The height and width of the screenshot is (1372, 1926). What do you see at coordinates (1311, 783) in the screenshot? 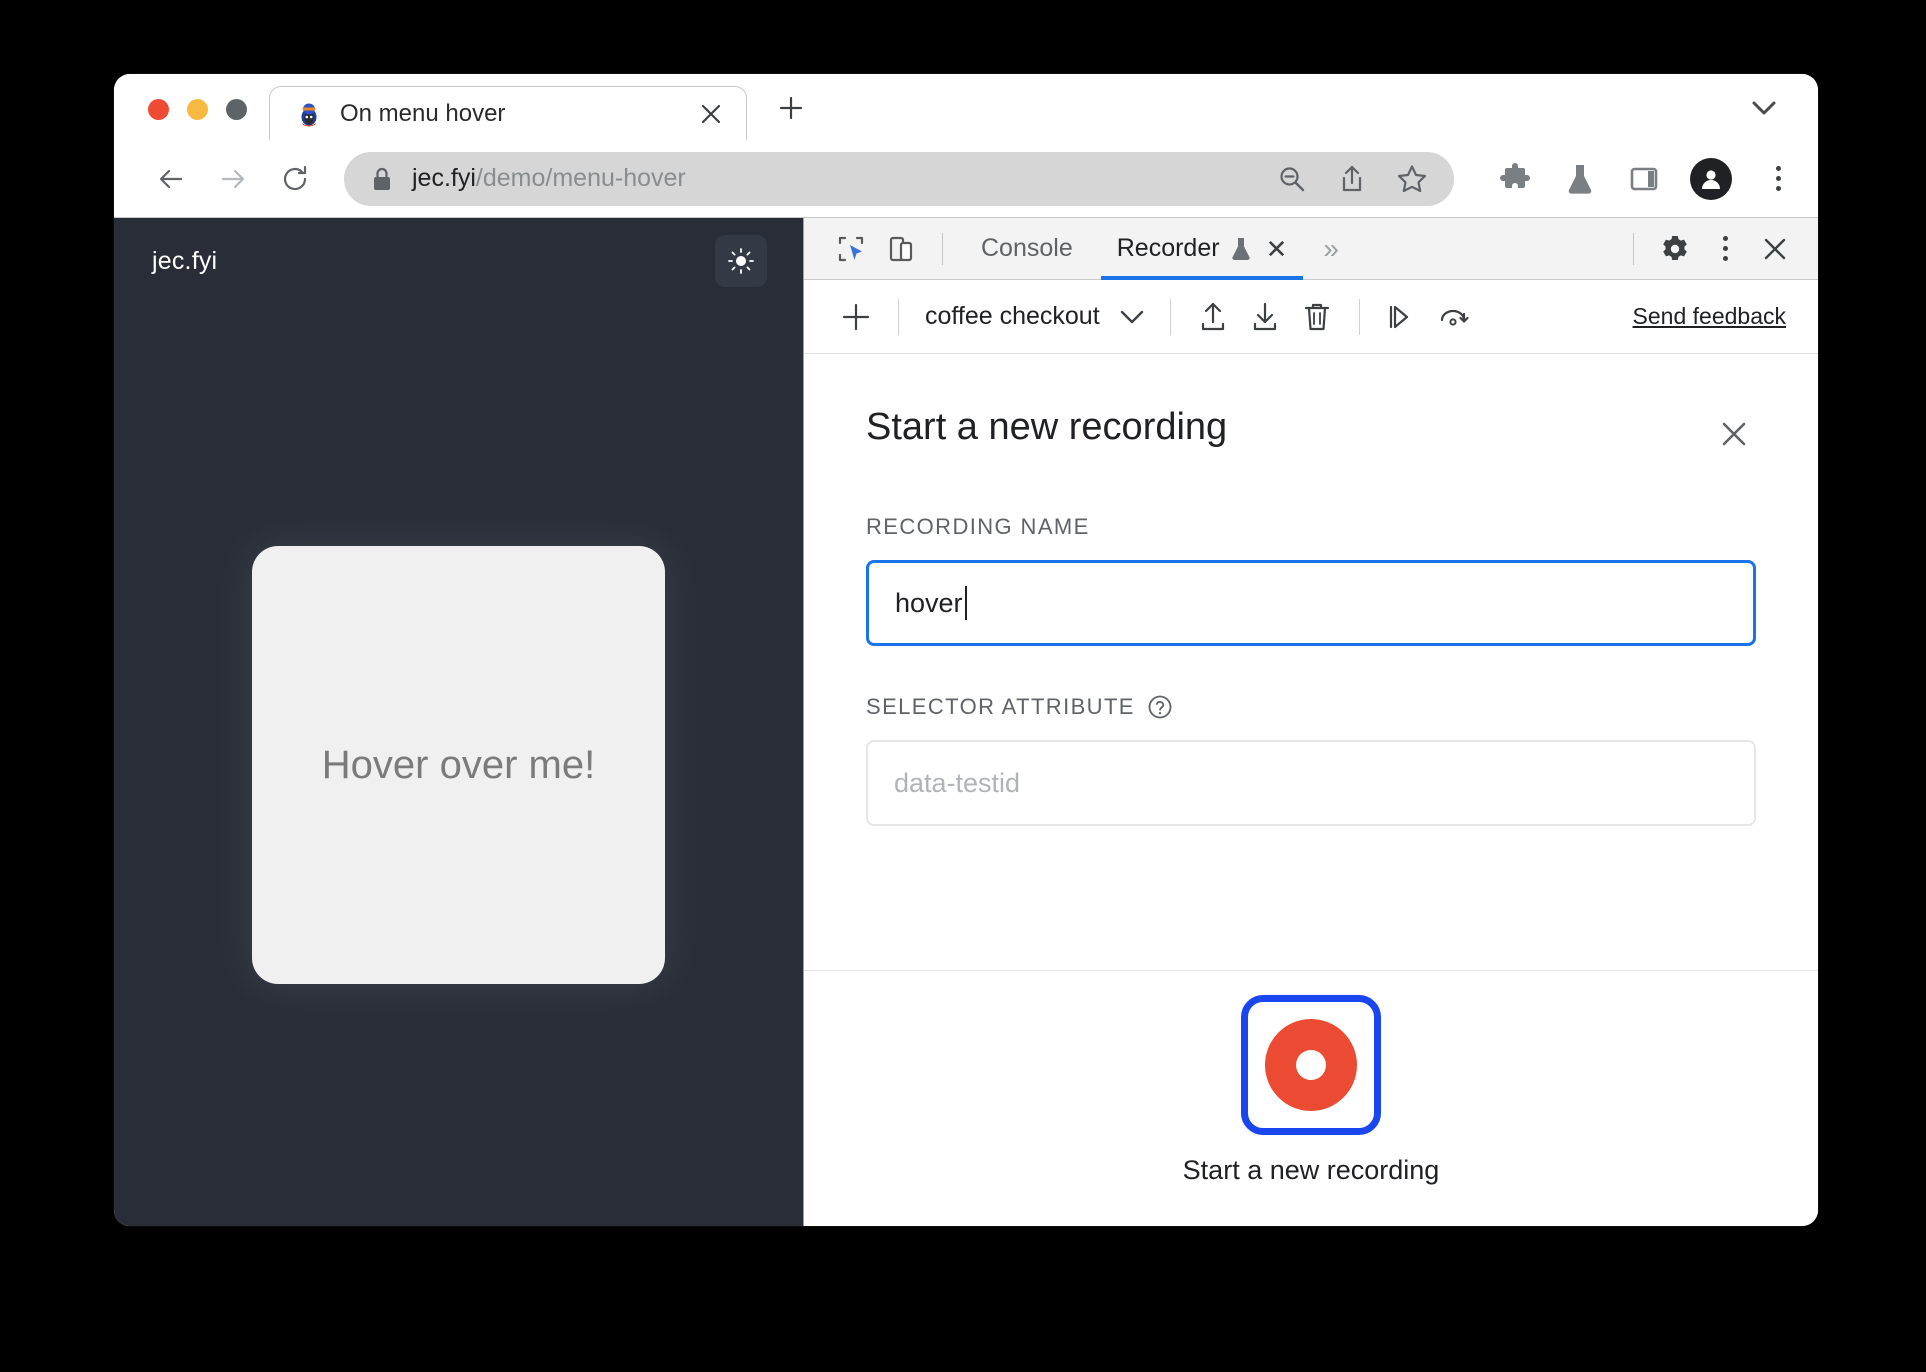
I see `selector-attribute-input: data-testid` at bounding box center [1311, 783].